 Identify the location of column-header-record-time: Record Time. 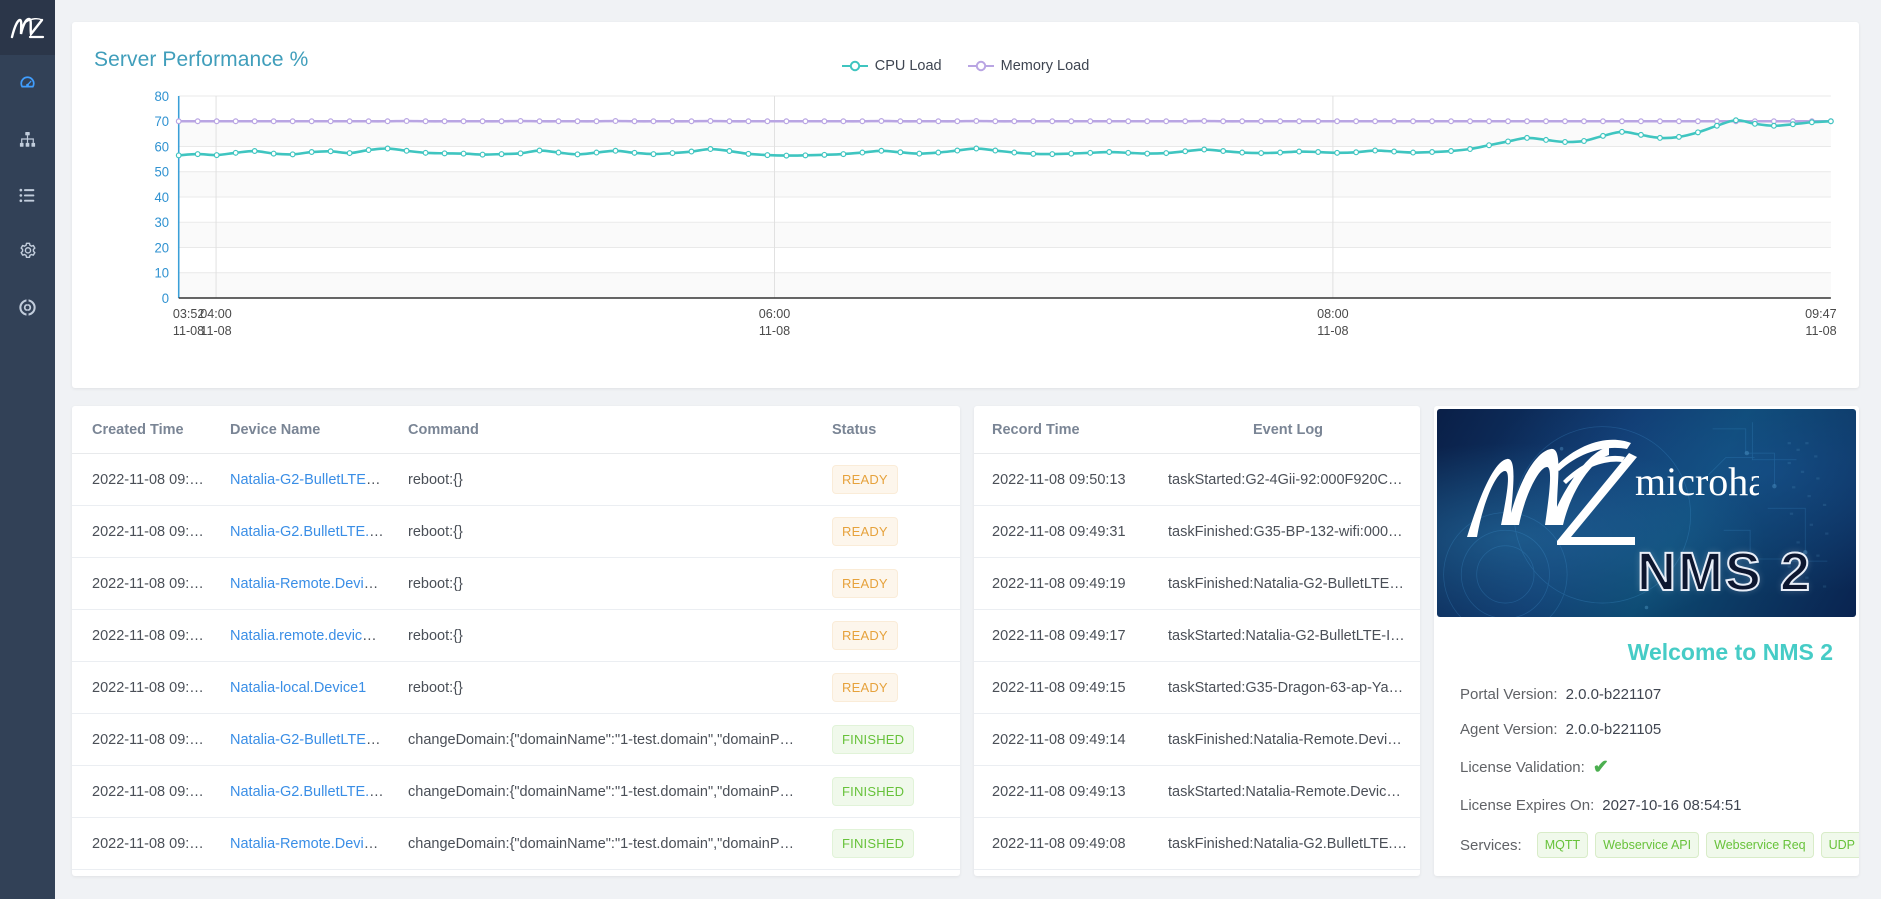
(1065, 430).